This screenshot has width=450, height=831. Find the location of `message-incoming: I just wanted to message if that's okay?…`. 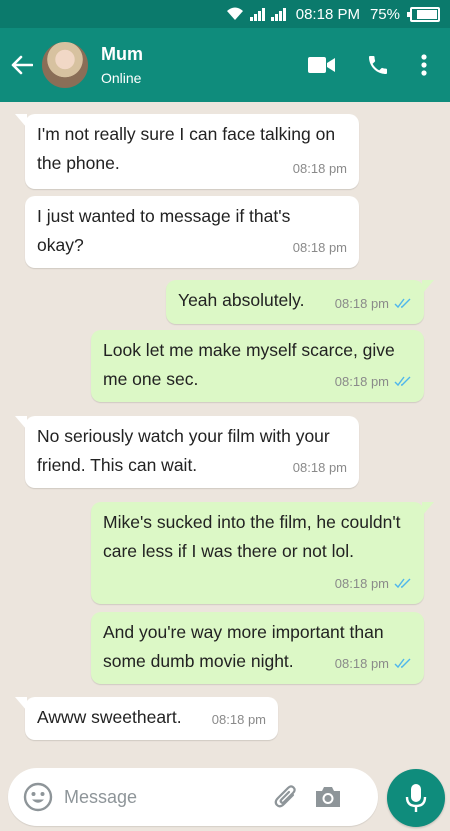

message-incoming: I just wanted to message if that's okay?… is located at coordinates (192, 232).